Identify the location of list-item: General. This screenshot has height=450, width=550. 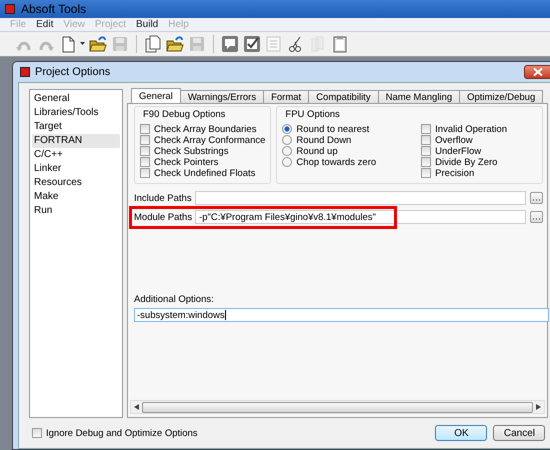
(76, 99).